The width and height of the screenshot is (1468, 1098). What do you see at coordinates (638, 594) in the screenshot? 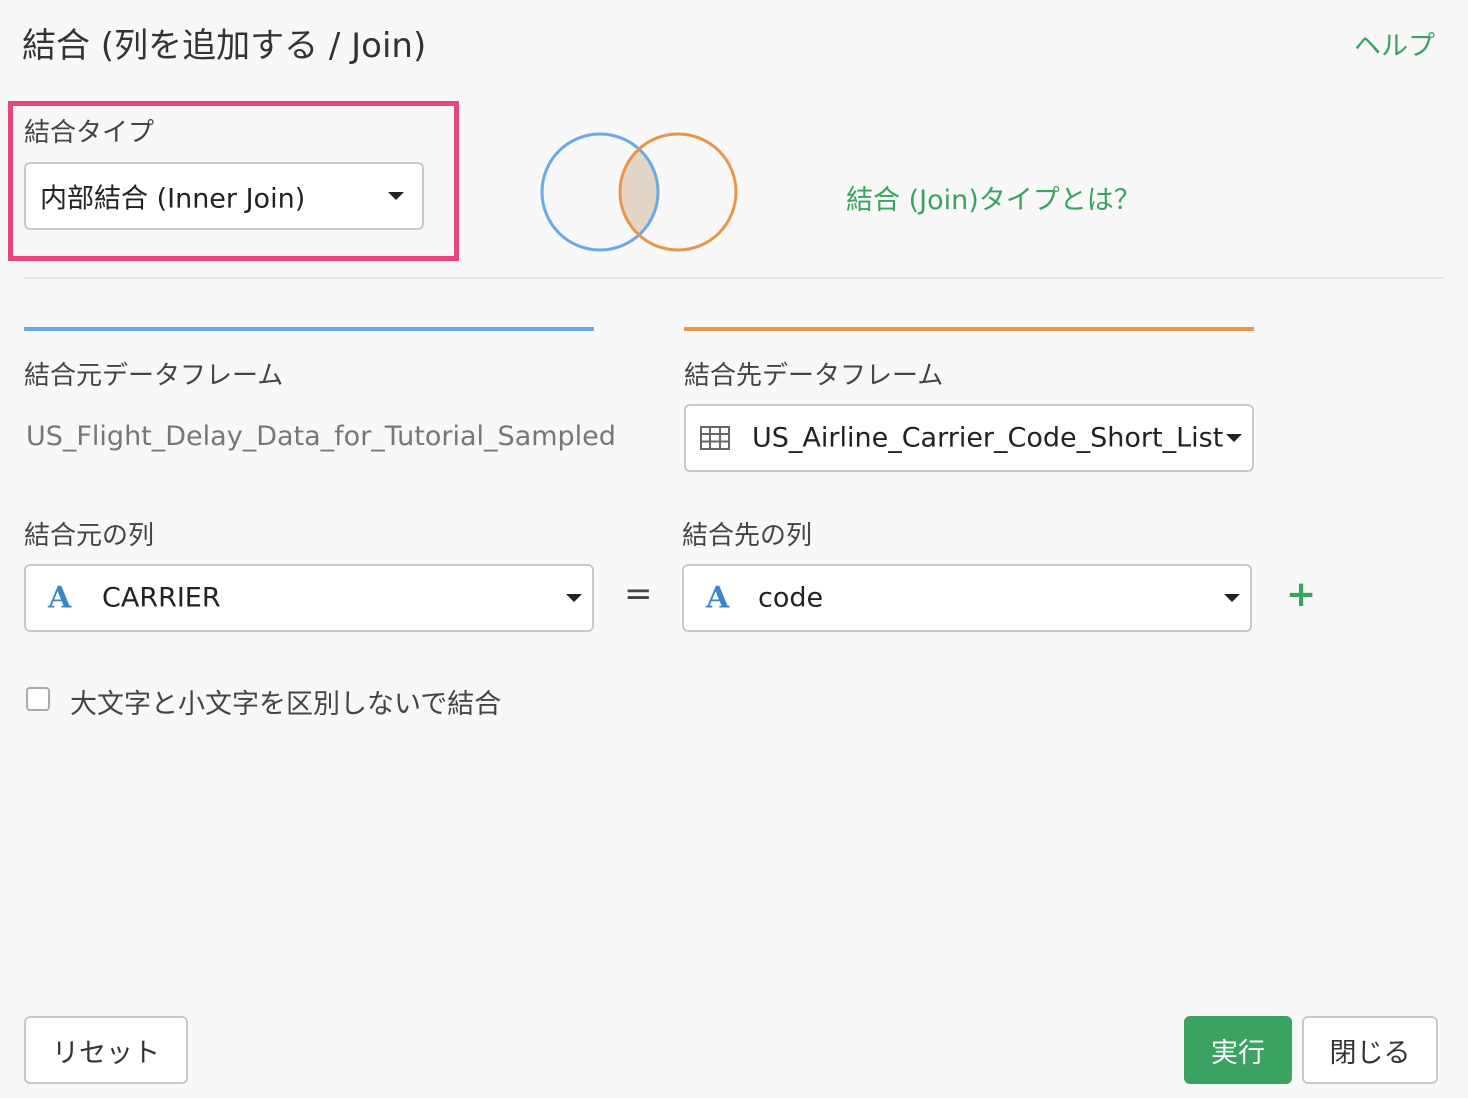
I see `equals-sign: =` at bounding box center [638, 594].